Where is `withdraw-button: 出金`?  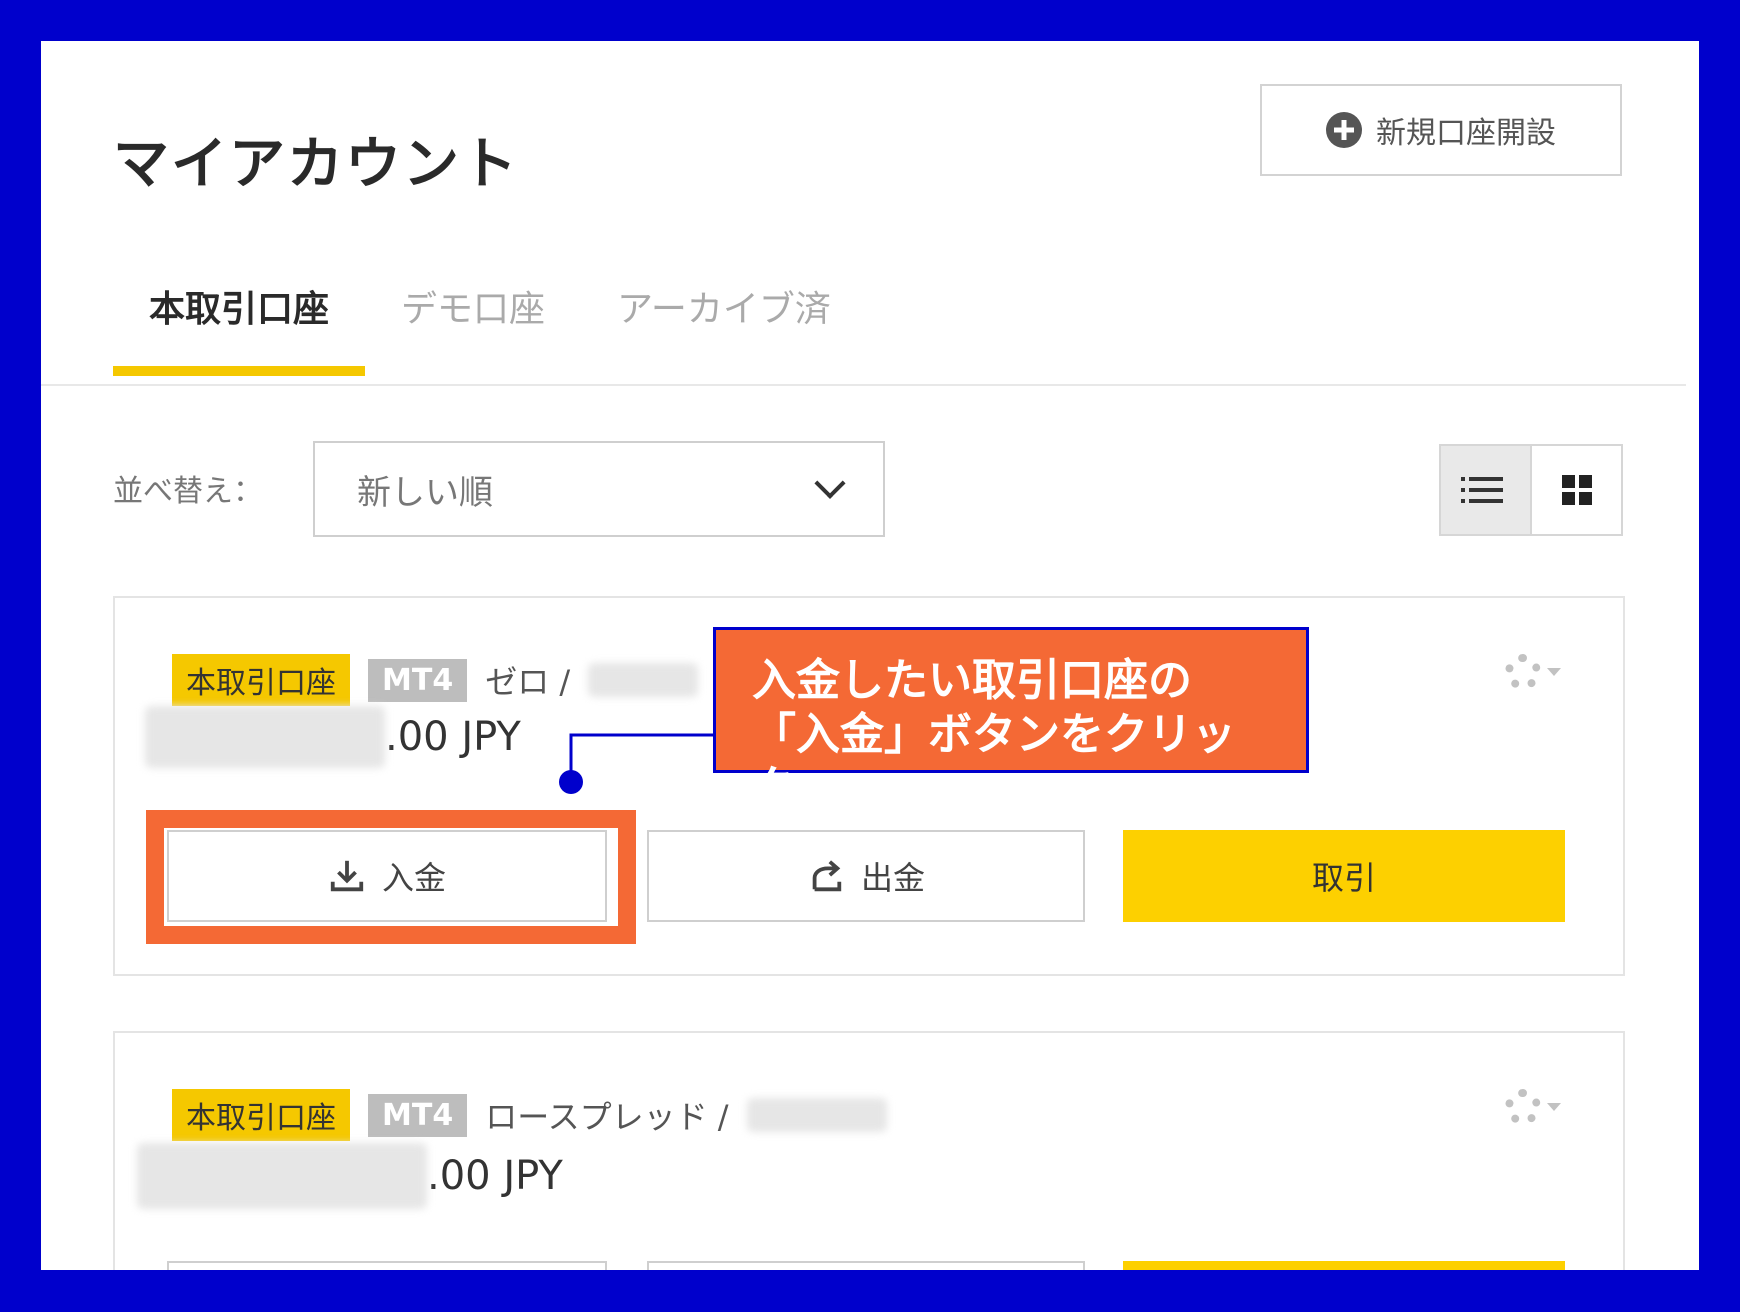
withdraw-button: 出金 is located at coordinates (866, 876).